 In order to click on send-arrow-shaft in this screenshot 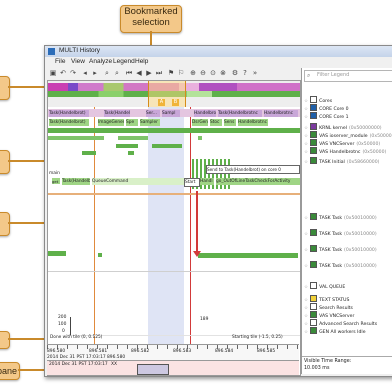, I will do `click(197, 222)`.